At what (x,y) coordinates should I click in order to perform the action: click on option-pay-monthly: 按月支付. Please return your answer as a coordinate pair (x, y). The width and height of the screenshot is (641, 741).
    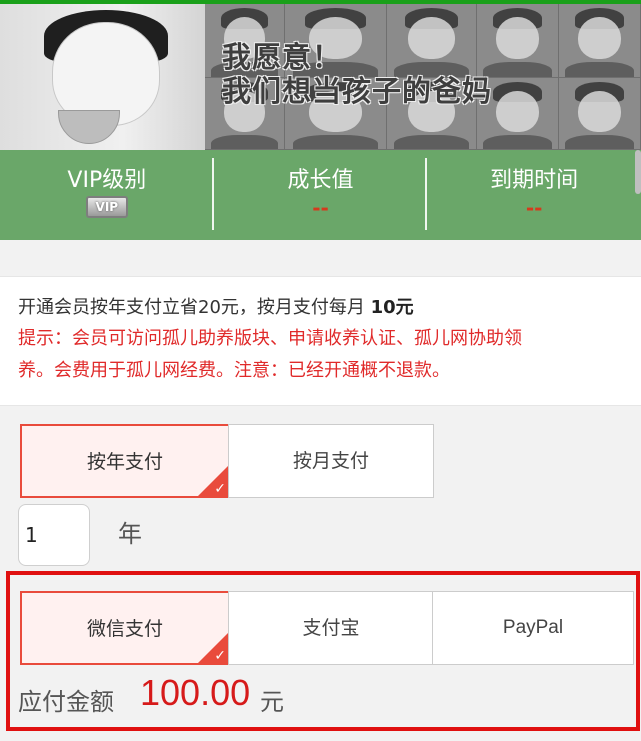
    Looking at the image, I should click on (331, 461).